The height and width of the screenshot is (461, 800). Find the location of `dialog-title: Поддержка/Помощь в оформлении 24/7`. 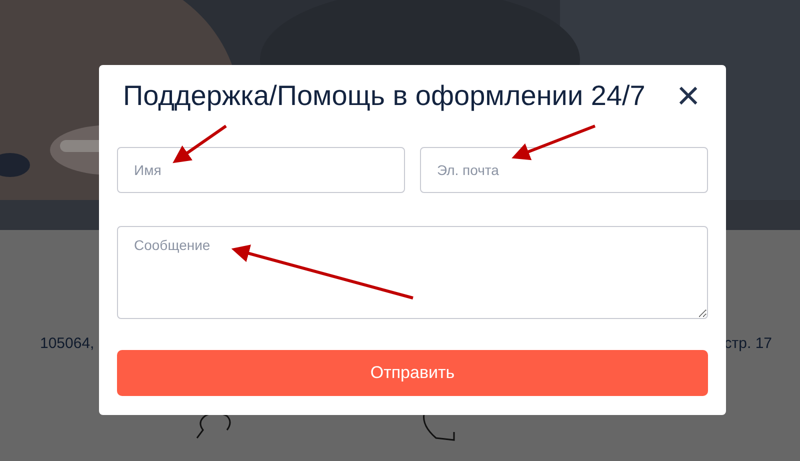

dialog-title: Поддержка/Помощь в оформлении 24/7 is located at coordinates (384, 96).